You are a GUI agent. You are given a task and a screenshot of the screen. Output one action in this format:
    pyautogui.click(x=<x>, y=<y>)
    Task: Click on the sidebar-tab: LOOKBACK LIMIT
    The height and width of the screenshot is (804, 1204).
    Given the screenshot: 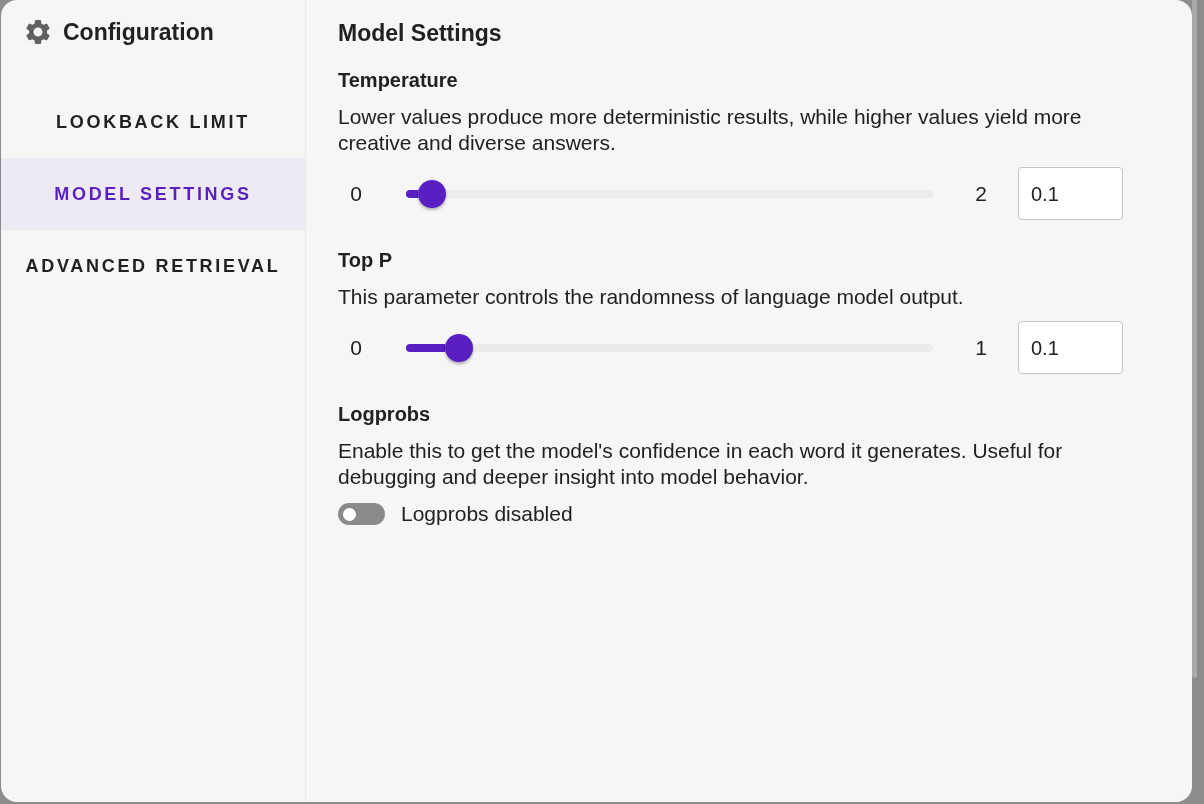 What is the action you would take?
    pyautogui.click(x=153, y=122)
    